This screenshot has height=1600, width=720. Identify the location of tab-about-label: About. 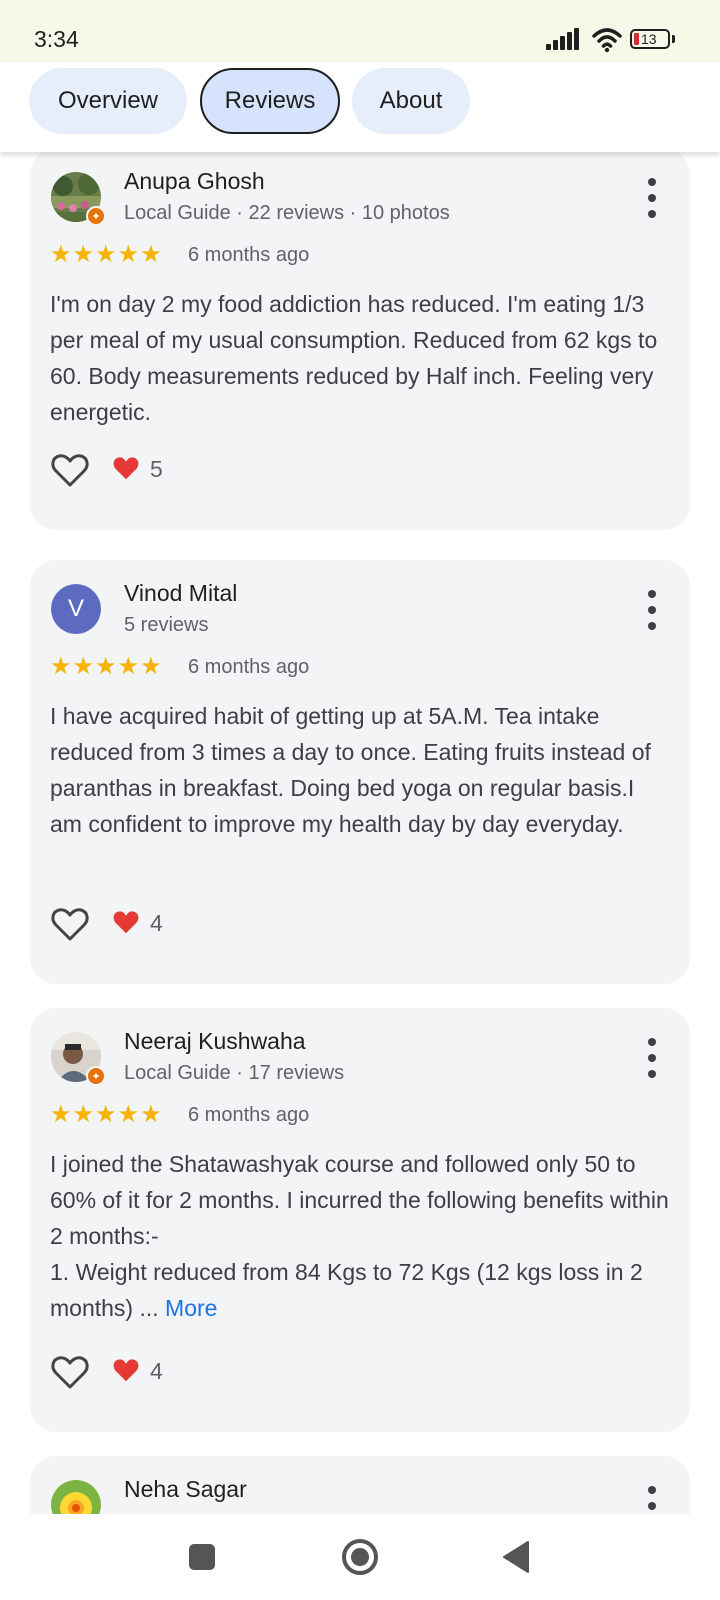
(411, 100).